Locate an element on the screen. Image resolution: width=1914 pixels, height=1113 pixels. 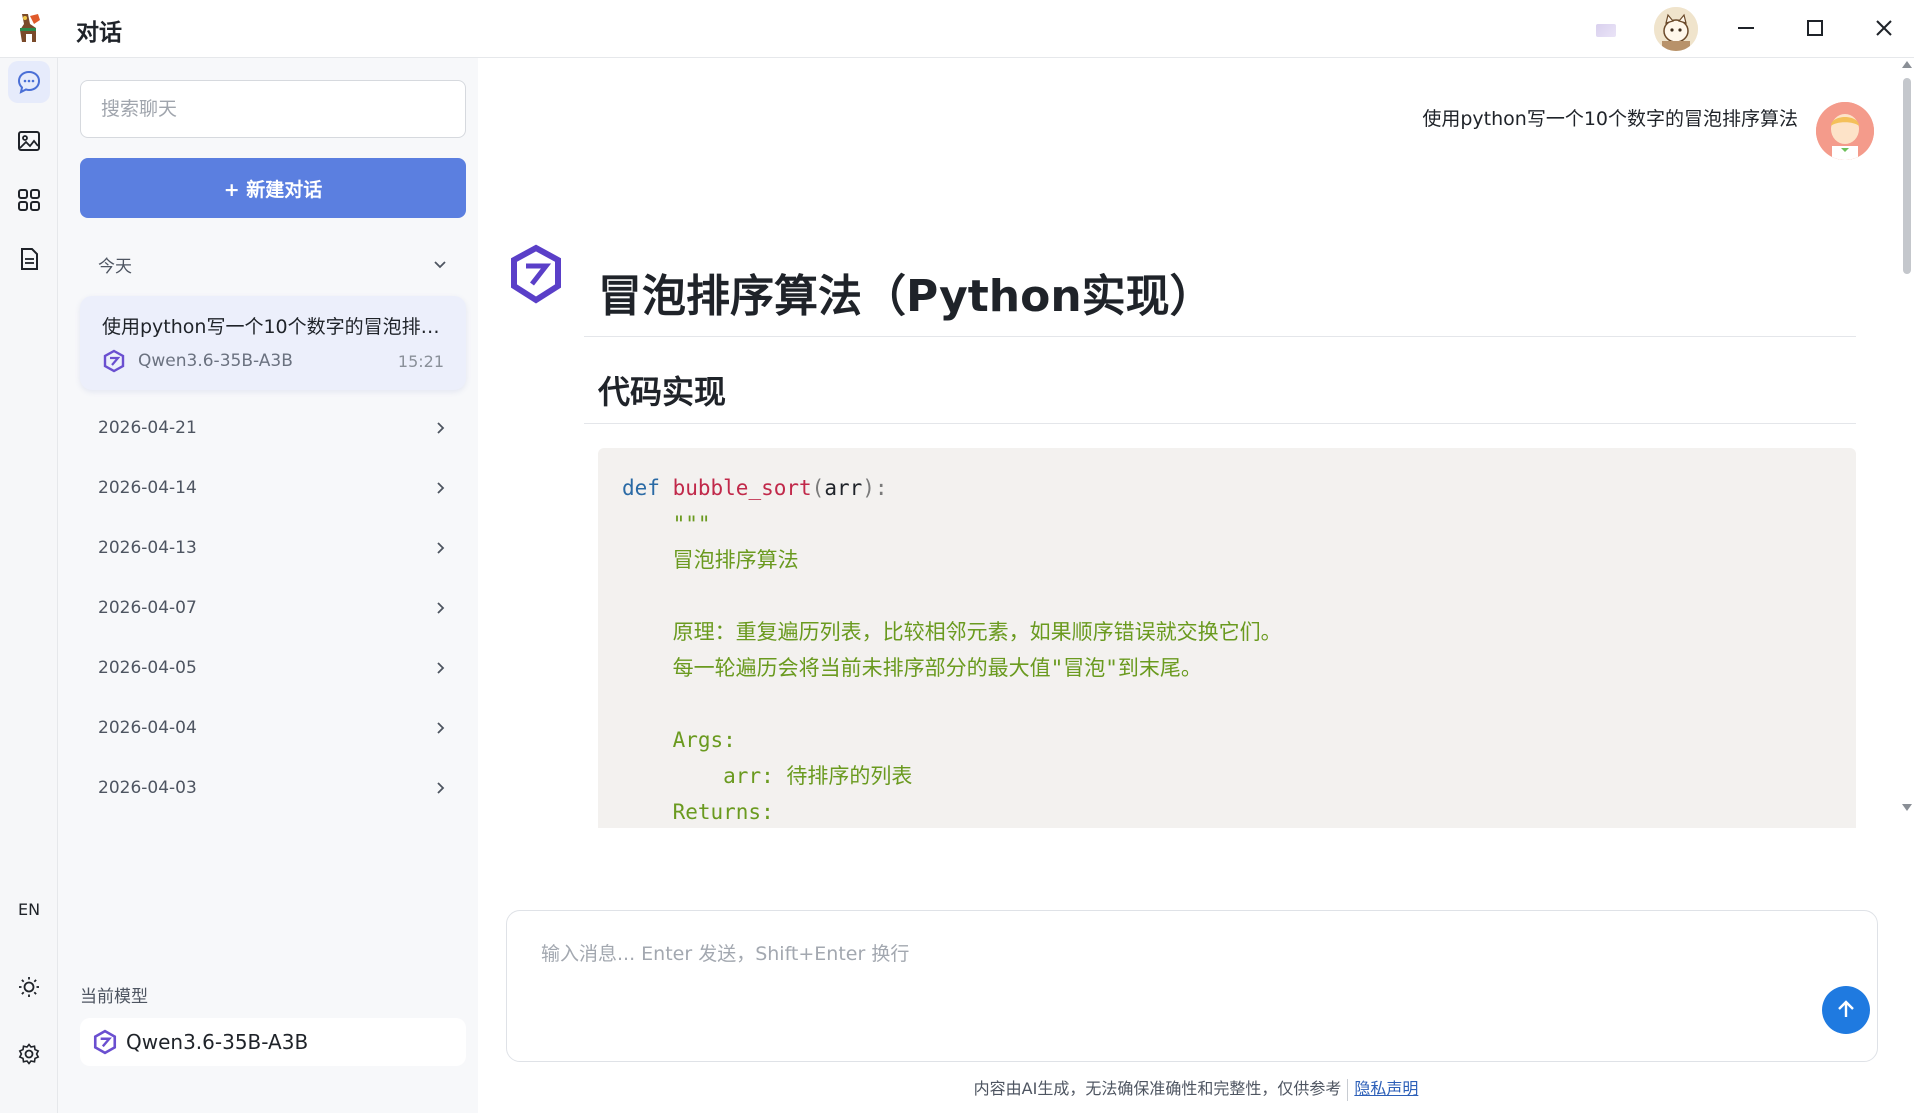
close-icon is located at coordinates (1884, 28).